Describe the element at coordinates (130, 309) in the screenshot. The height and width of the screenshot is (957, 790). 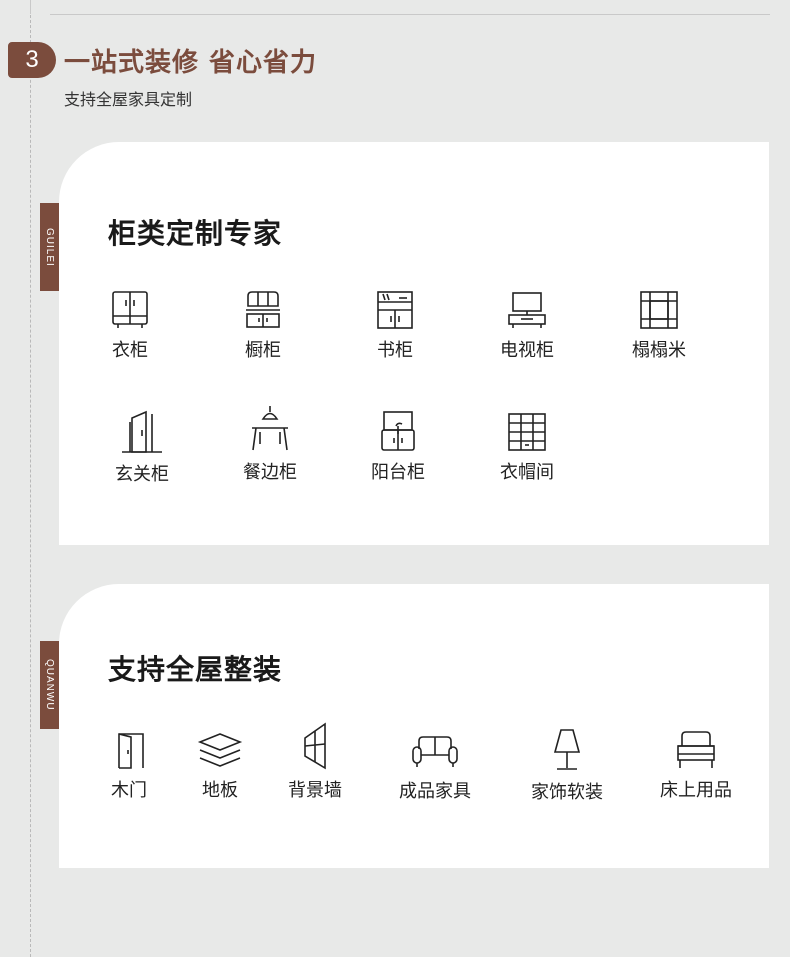
I see `wardrobe-icon` at that location.